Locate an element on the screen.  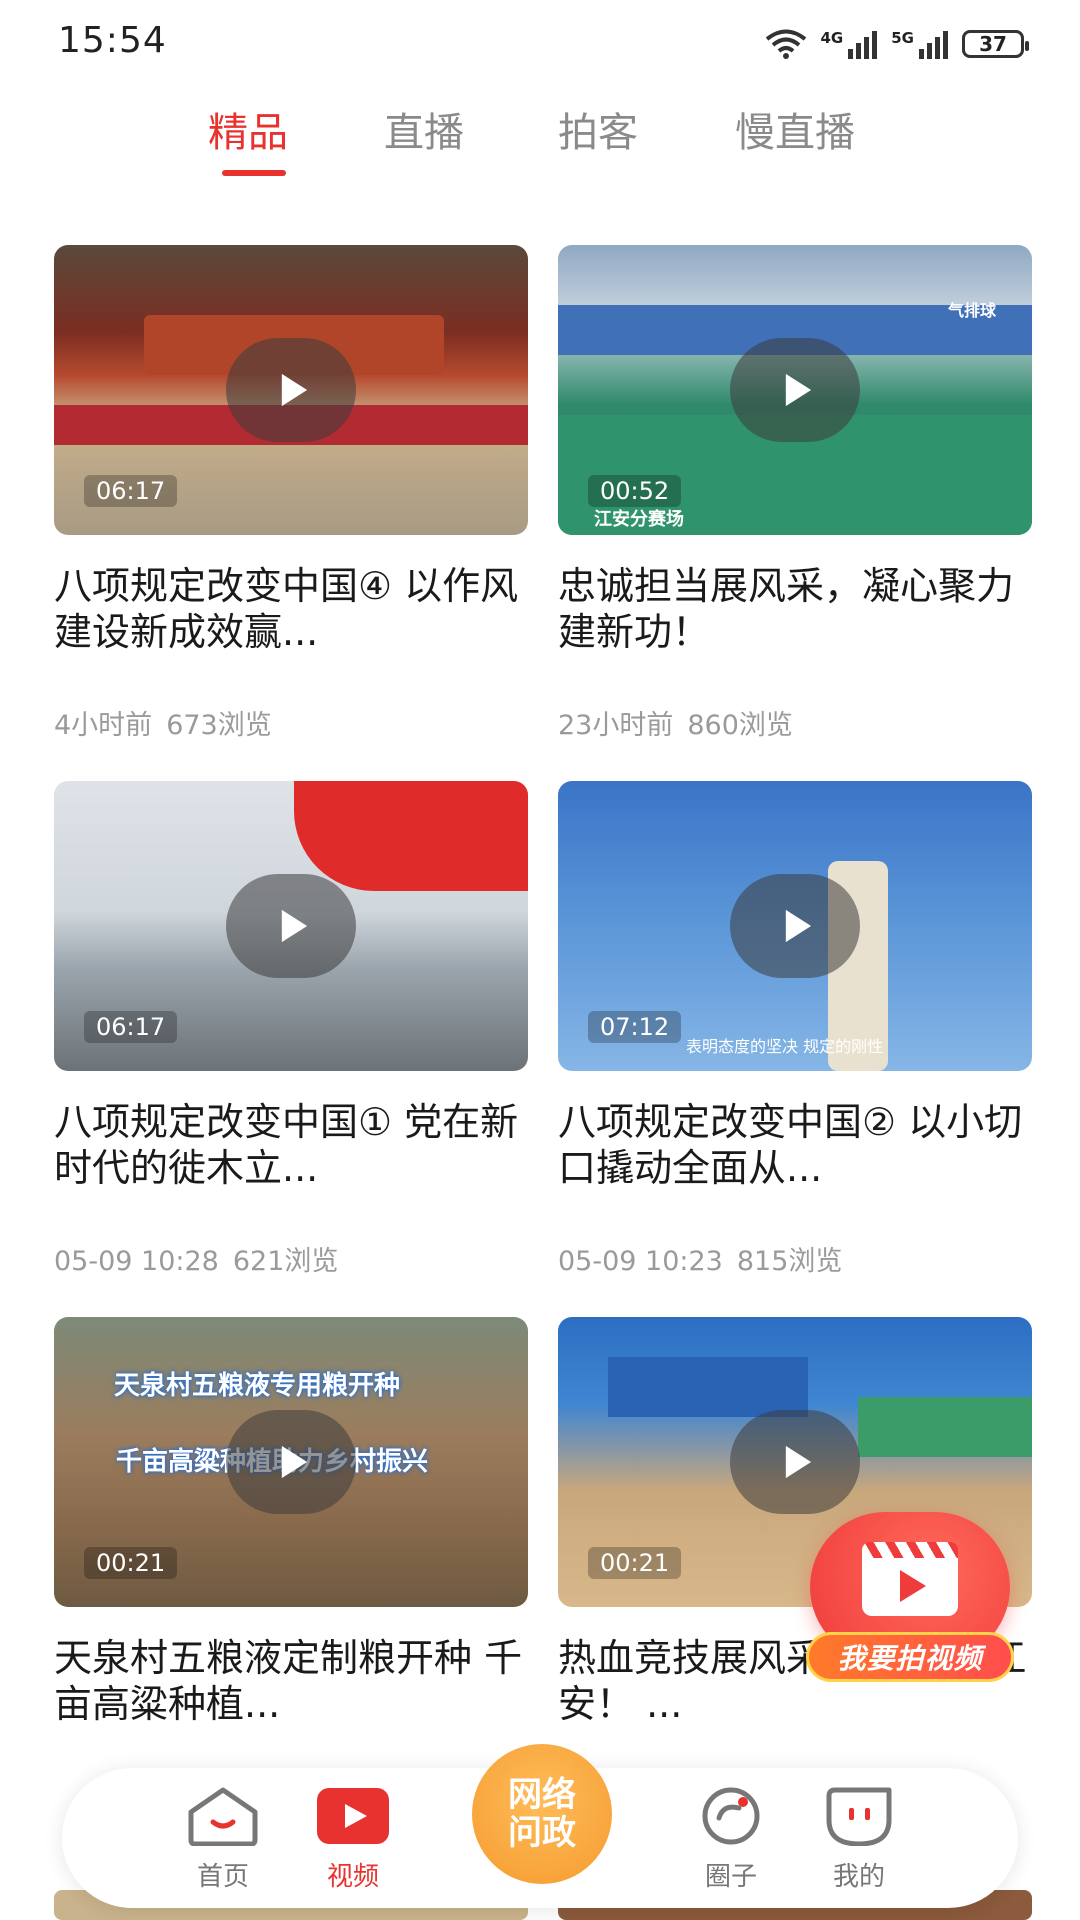
status-time: 15:54 is located at coordinates (112, 40).